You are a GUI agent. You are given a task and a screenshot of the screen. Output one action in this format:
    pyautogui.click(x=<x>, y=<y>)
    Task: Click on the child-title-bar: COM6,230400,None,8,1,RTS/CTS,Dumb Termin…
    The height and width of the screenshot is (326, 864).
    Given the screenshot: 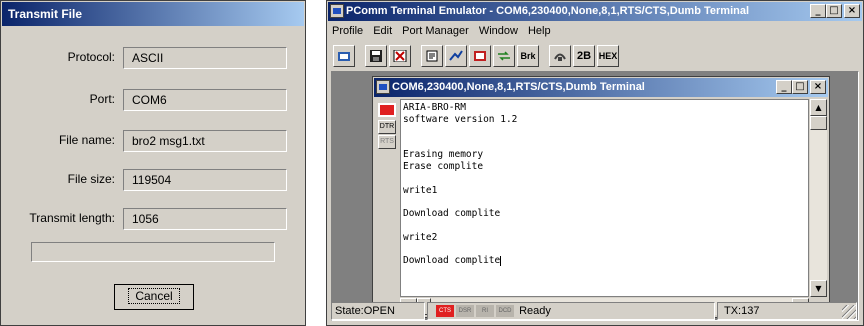 What is the action you would take?
    pyautogui.click(x=601, y=87)
    